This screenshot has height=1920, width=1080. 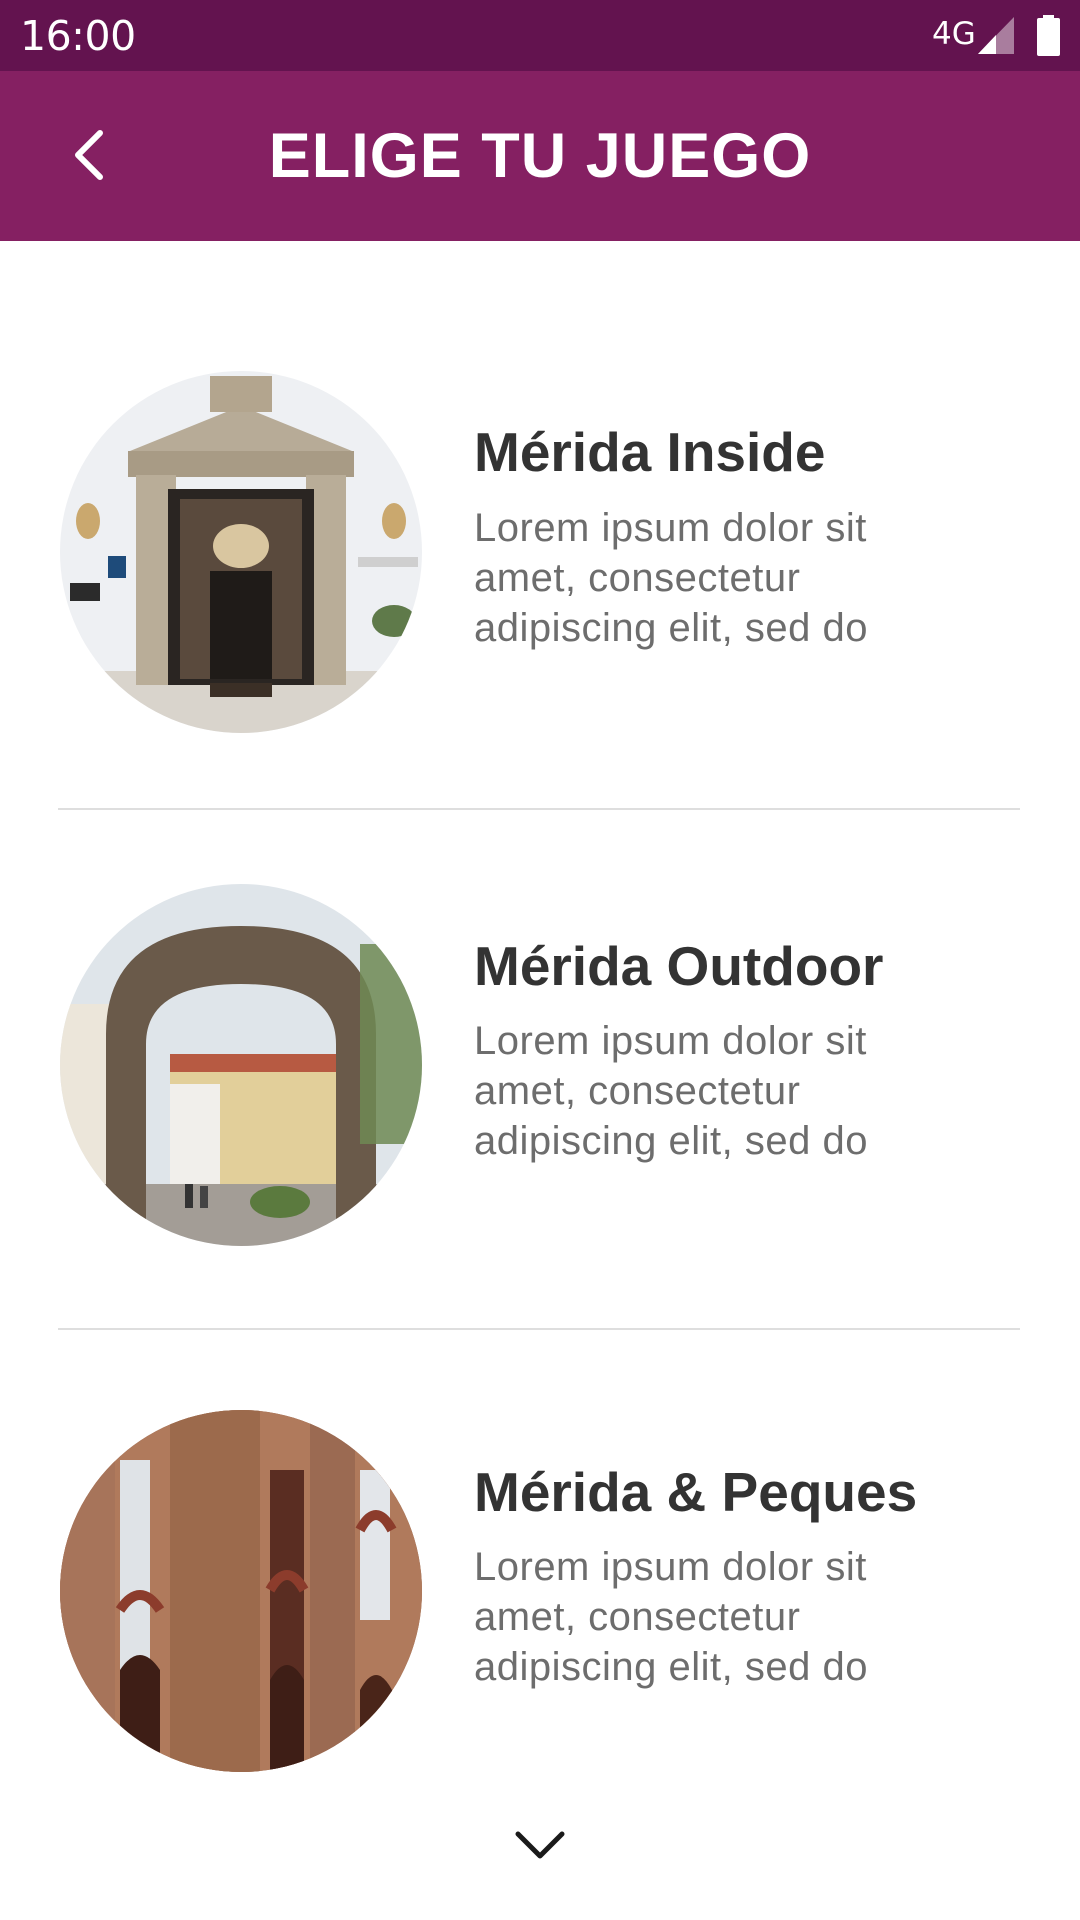 I want to click on signal-icon, so click(x=996, y=35).